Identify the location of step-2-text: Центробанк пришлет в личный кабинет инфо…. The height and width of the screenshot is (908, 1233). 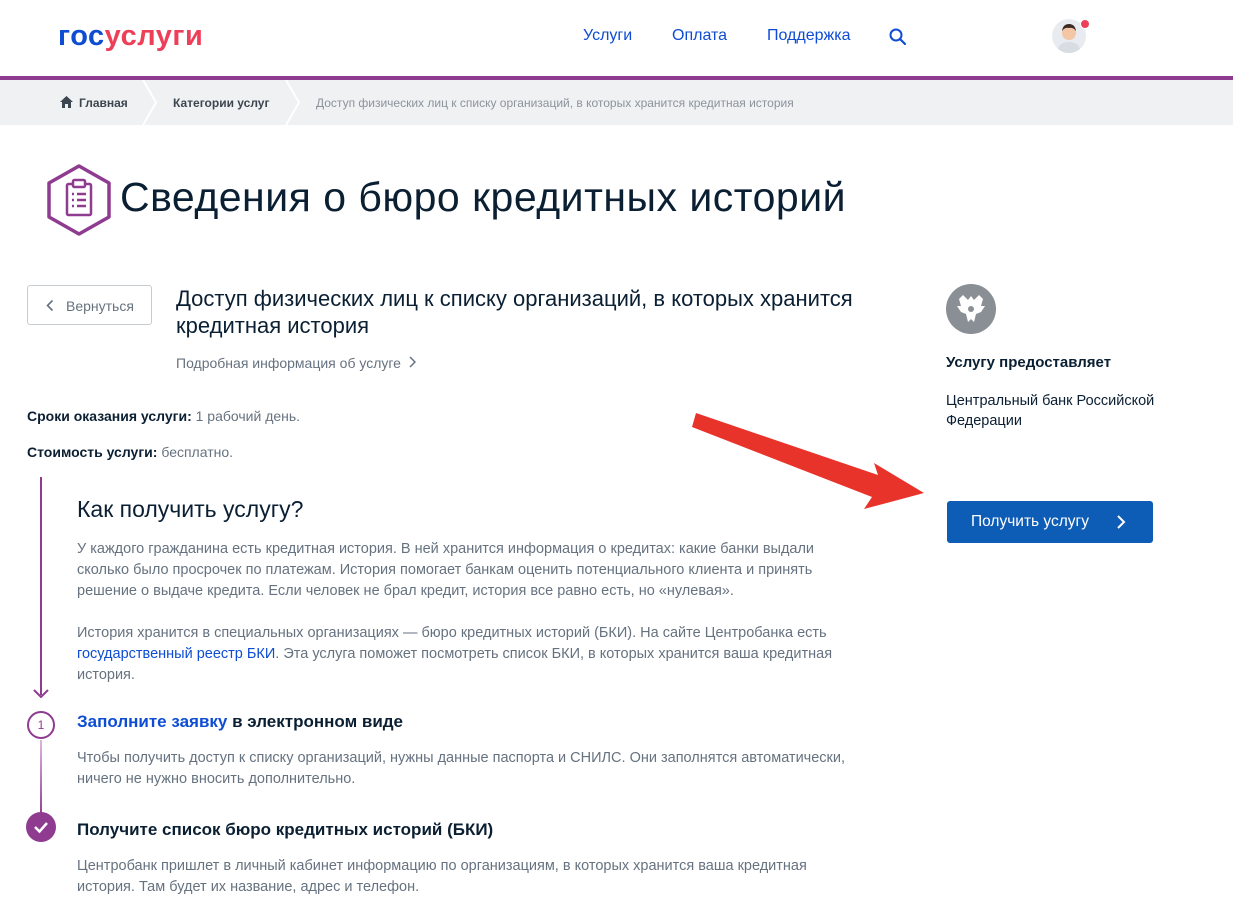
(442, 876).